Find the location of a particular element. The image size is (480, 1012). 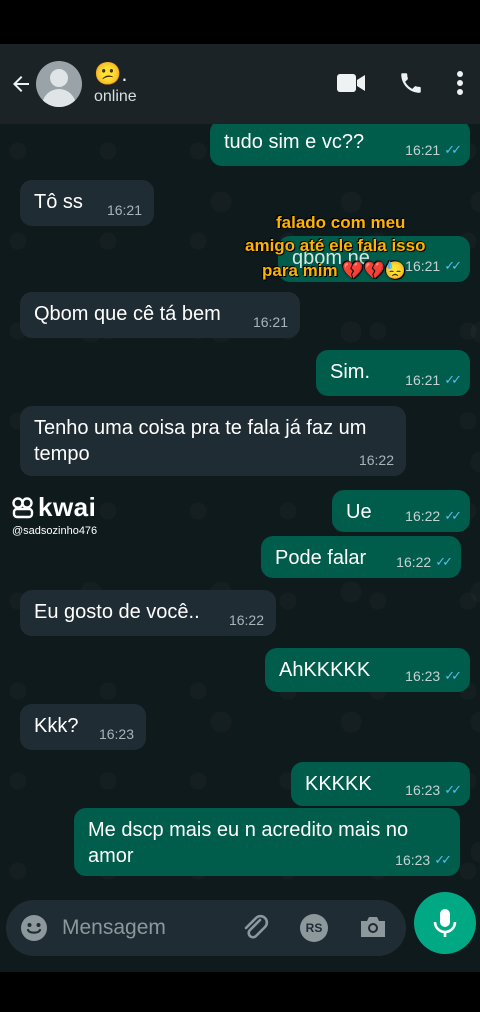

avatar is located at coordinates (59, 84).